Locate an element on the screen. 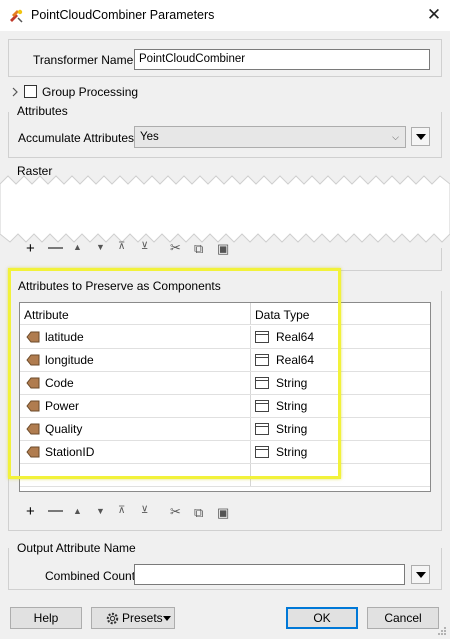 The width and height of the screenshot is (450, 639). chevron-right-icon is located at coordinates (15, 92).